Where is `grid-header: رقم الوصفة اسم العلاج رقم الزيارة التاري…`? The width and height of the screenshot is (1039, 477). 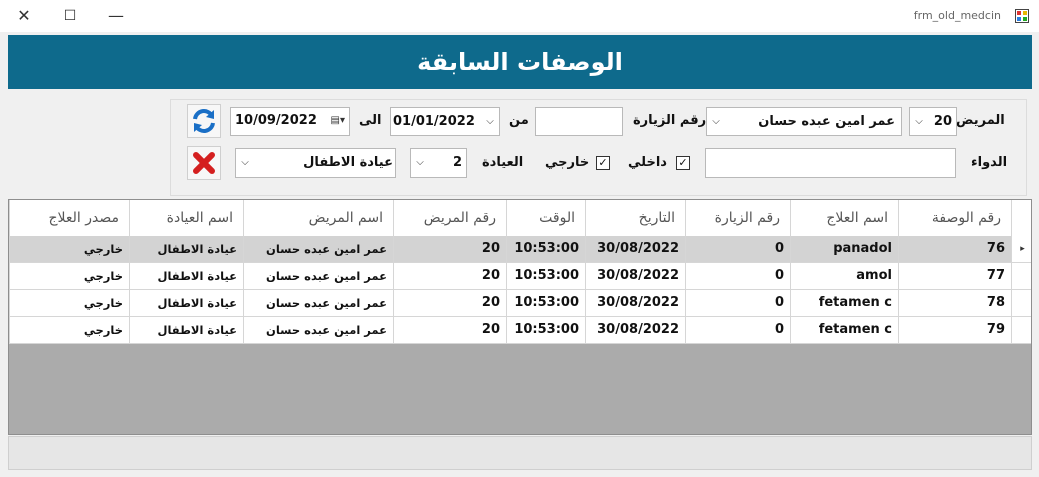 grid-header: رقم الوصفة اسم العلاج رقم الزيارة التاري… is located at coordinates (510, 218).